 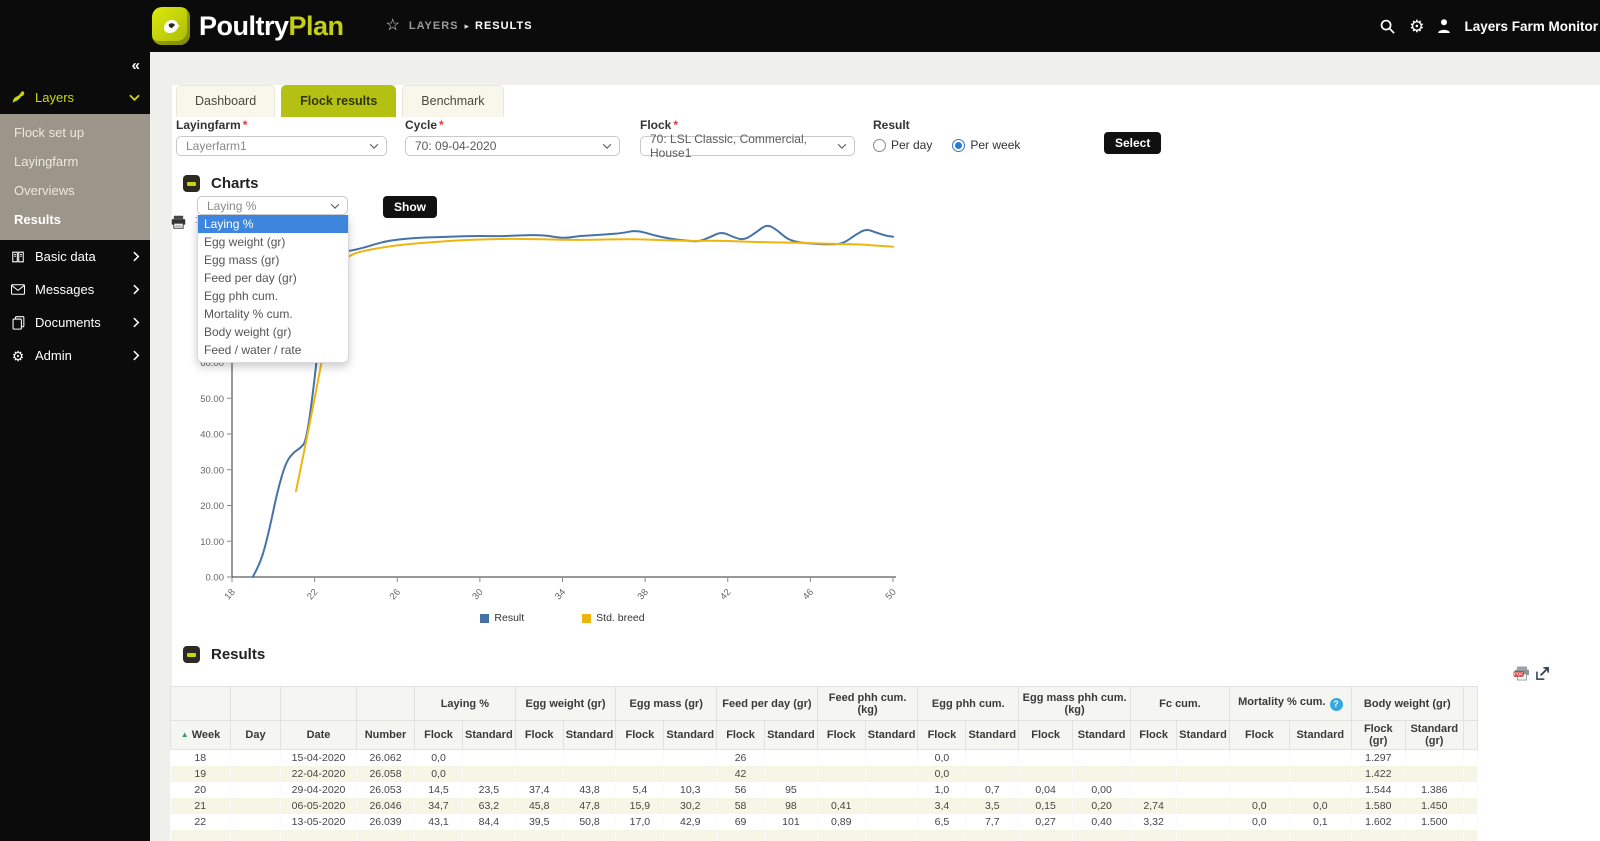 I want to click on column-header-standard-11: Standard, so click(x=791, y=735).